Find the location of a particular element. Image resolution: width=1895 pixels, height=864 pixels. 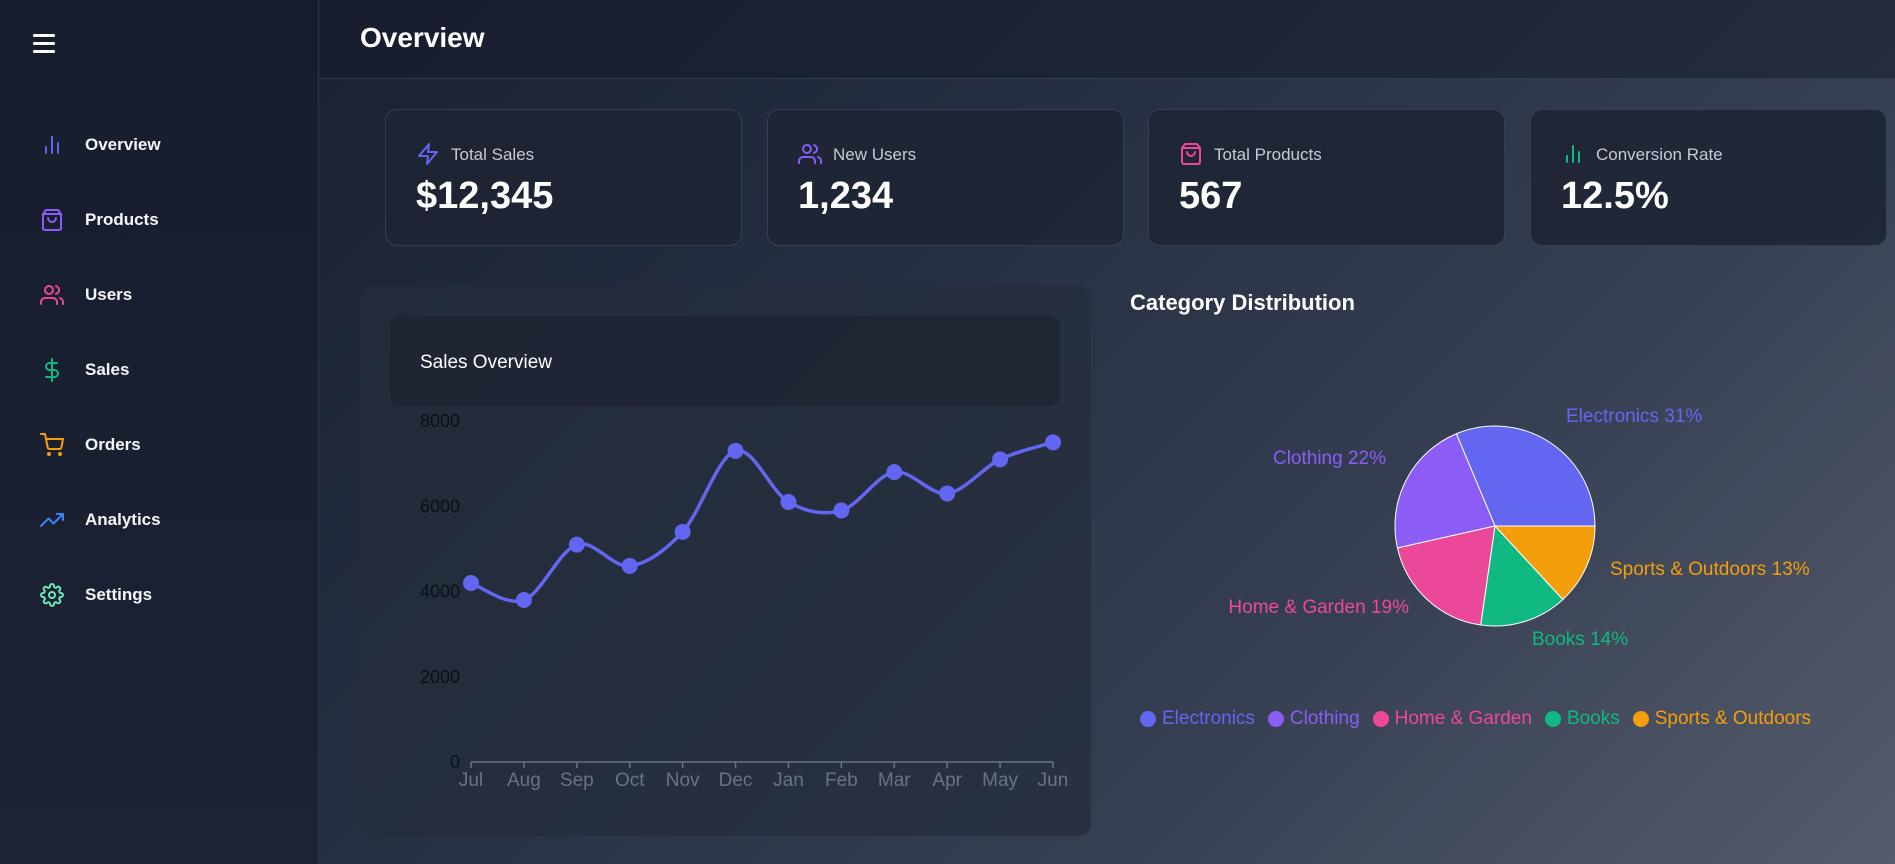

stat-value: 1,234 is located at coordinates (846, 196).